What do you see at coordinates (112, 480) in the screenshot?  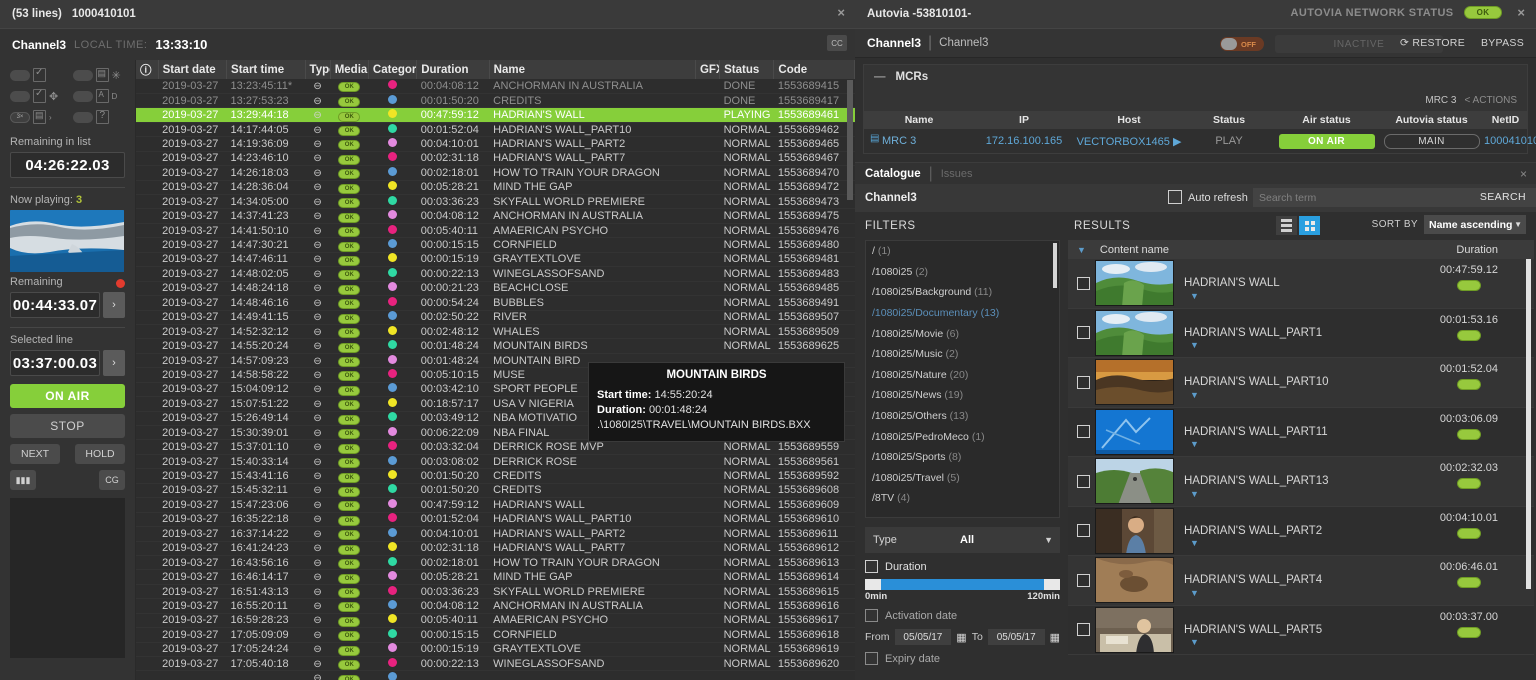 I see `cg-button: CG` at bounding box center [112, 480].